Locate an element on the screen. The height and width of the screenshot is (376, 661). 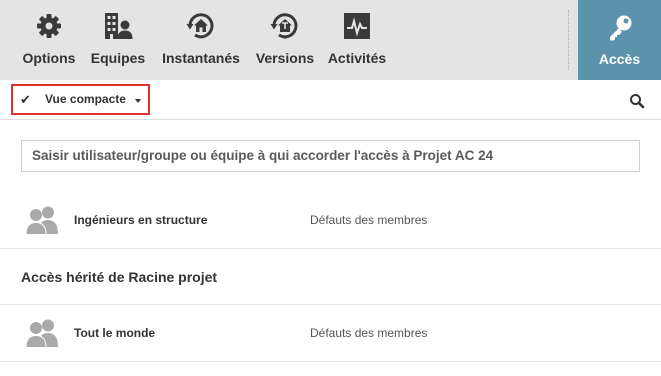
snapshot-house-icon is located at coordinates (200, 26).